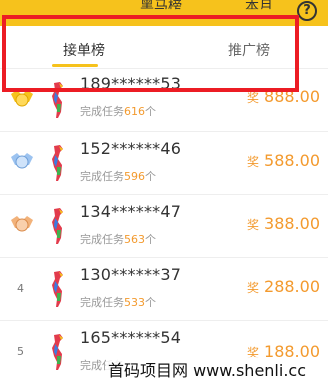  I want to click on user-phone: 165******54, so click(131, 337).